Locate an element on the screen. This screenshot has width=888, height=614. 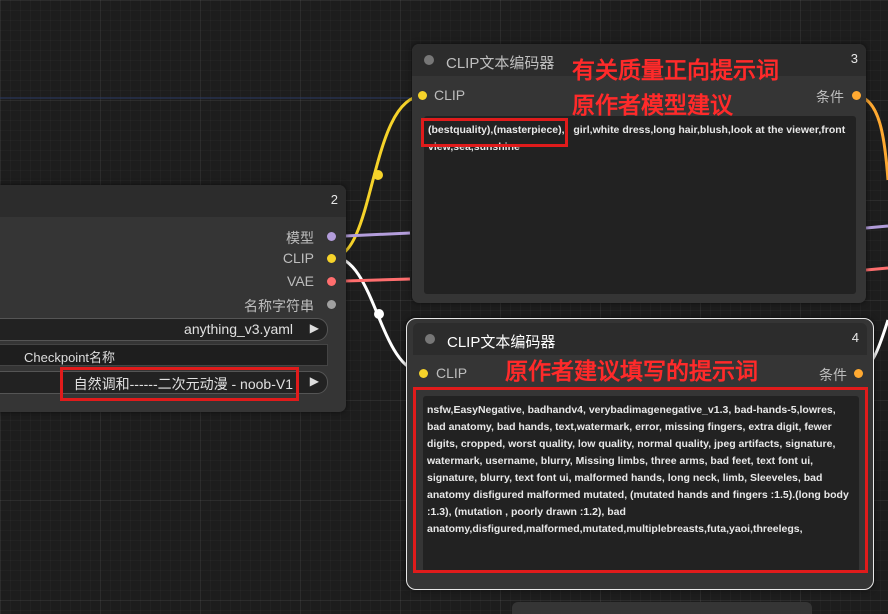
output-name-string-dot is located at coordinates (331, 304).